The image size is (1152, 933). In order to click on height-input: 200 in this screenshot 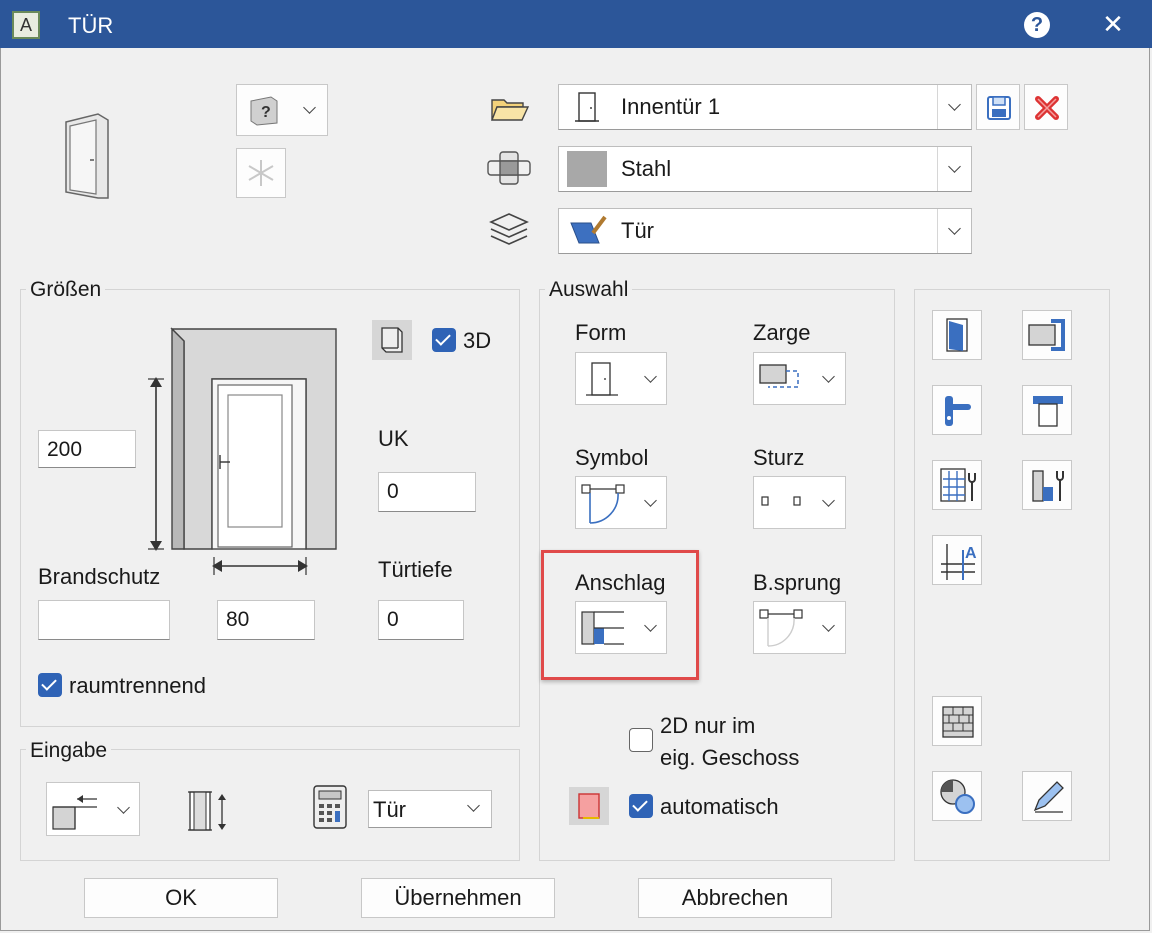, I will do `click(87, 449)`.